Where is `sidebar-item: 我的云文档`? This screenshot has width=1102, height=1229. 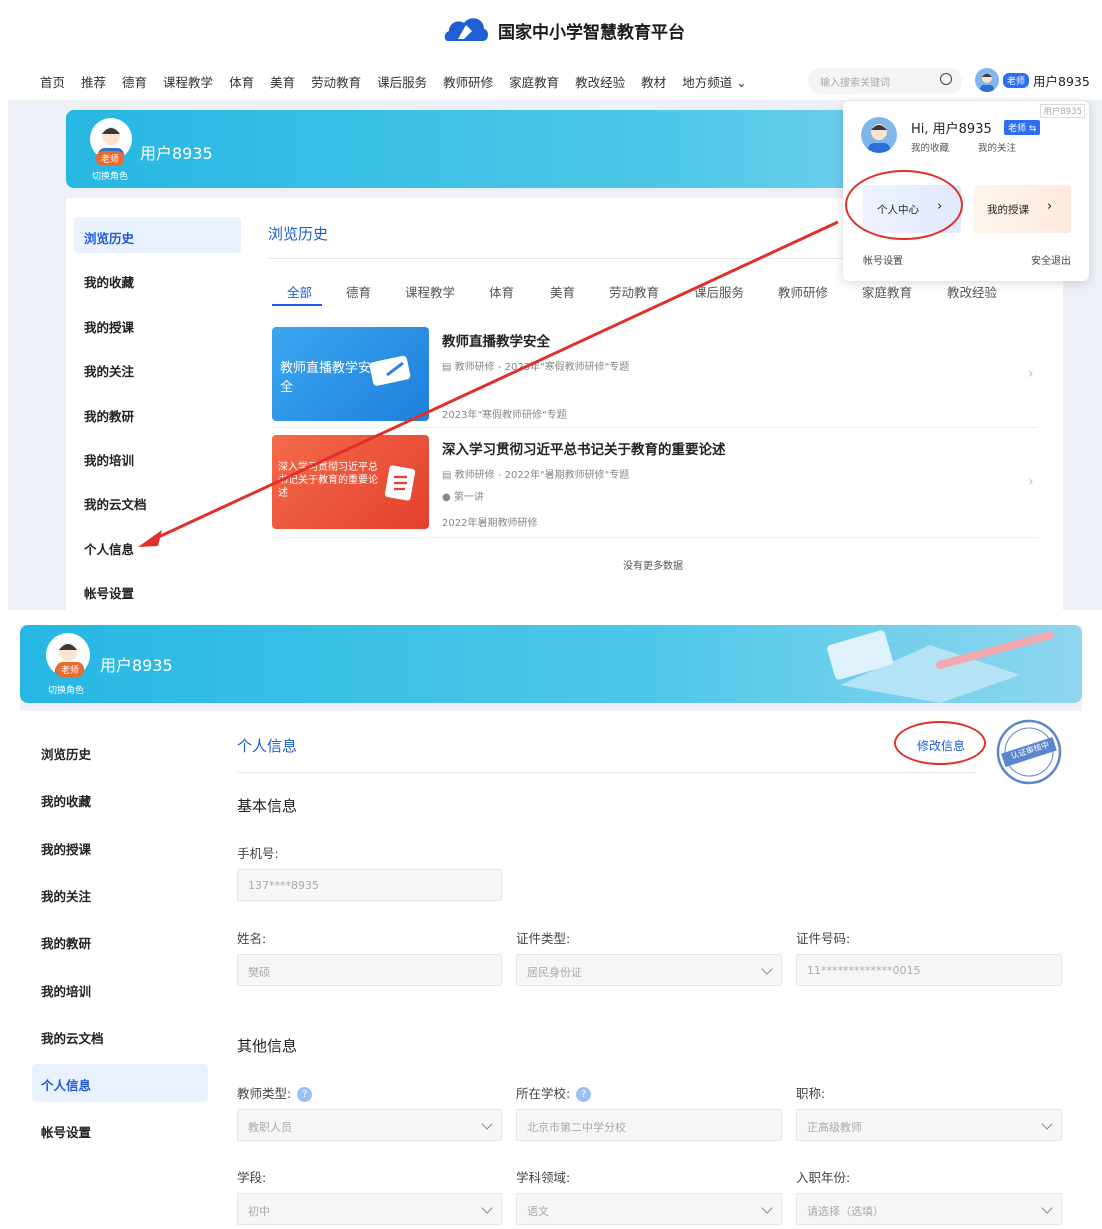
sidebar-item: 我的云文档 is located at coordinates (72, 1037).